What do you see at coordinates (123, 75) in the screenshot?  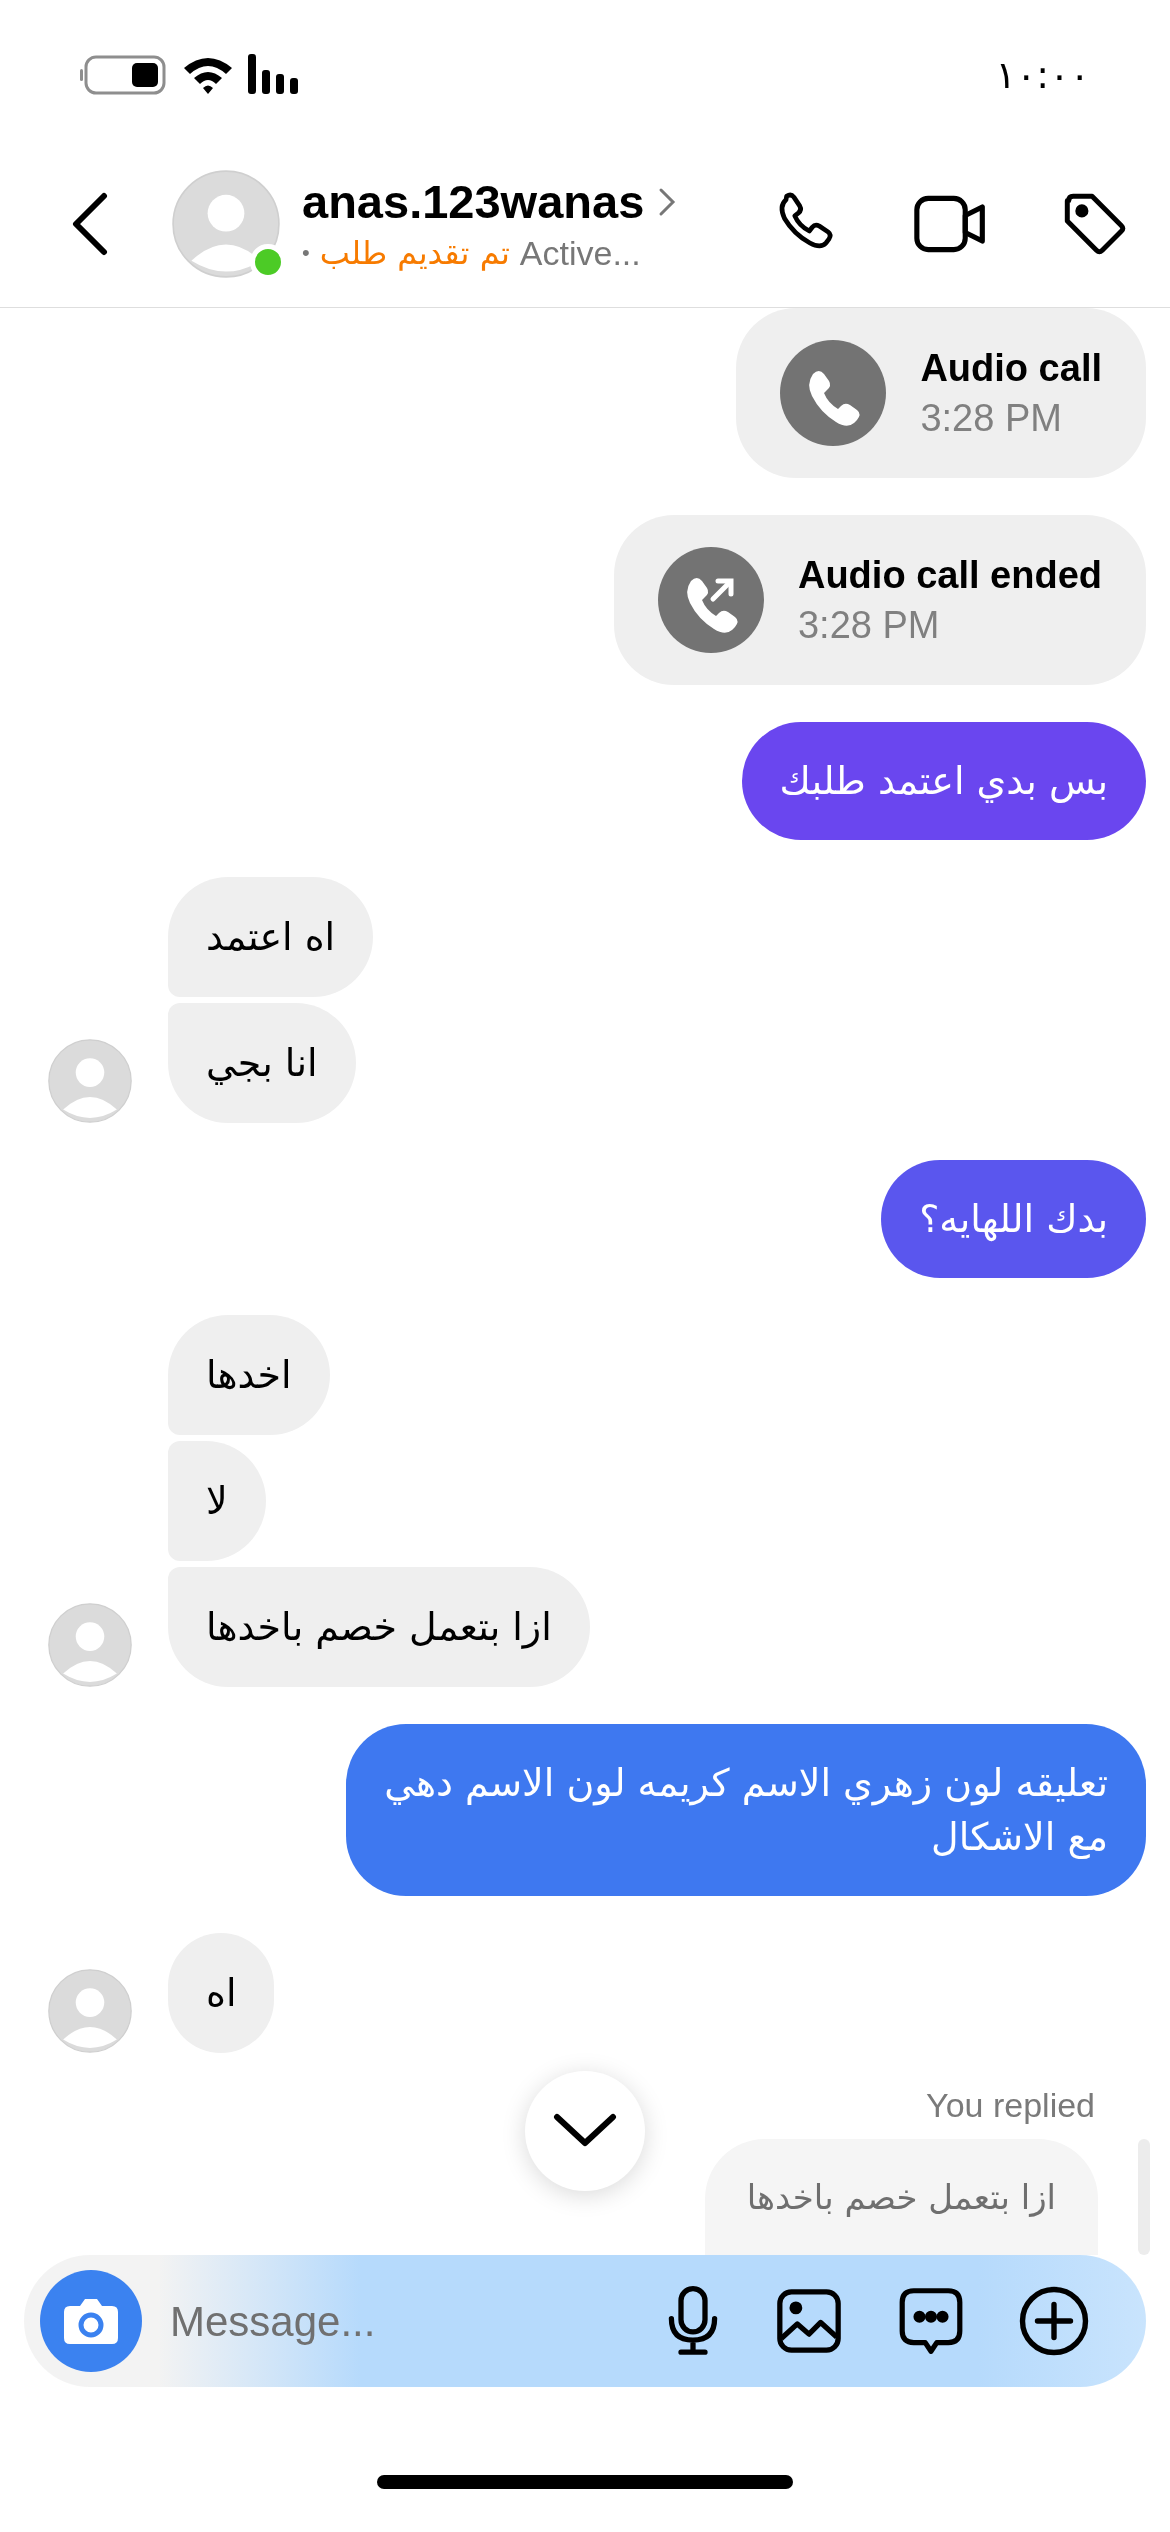 I see `battery-icon` at bounding box center [123, 75].